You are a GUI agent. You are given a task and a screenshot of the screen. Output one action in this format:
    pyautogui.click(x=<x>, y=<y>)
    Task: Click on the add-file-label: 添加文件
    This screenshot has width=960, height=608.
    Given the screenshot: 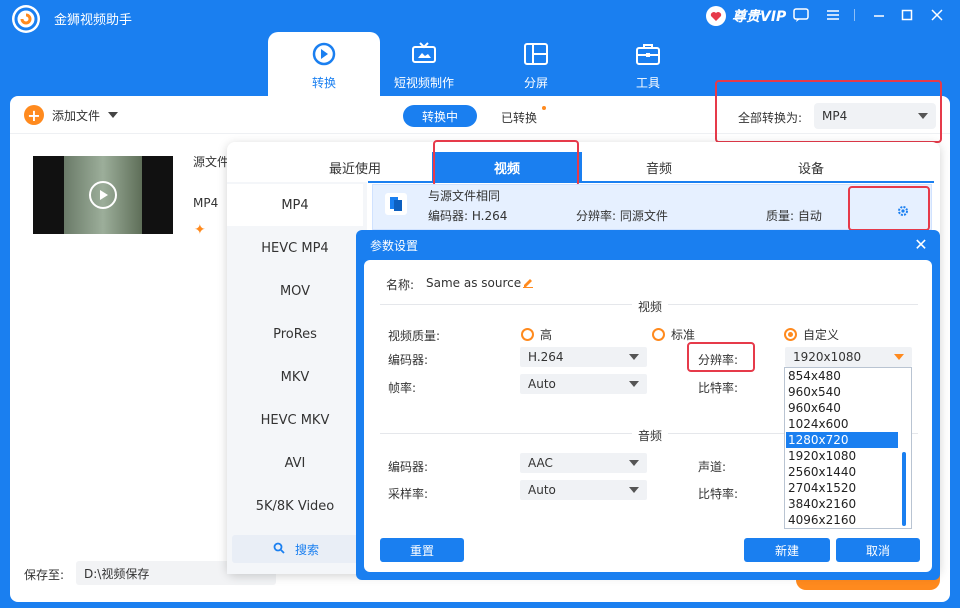 What is the action you would take?
    pyautogui.click(x=76, y=115)
    